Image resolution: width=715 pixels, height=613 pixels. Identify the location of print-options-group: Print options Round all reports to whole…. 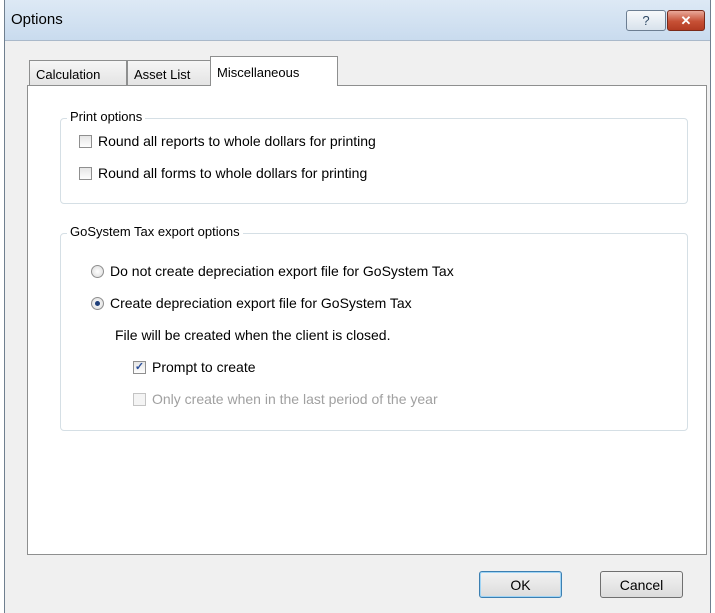
(374, 156).